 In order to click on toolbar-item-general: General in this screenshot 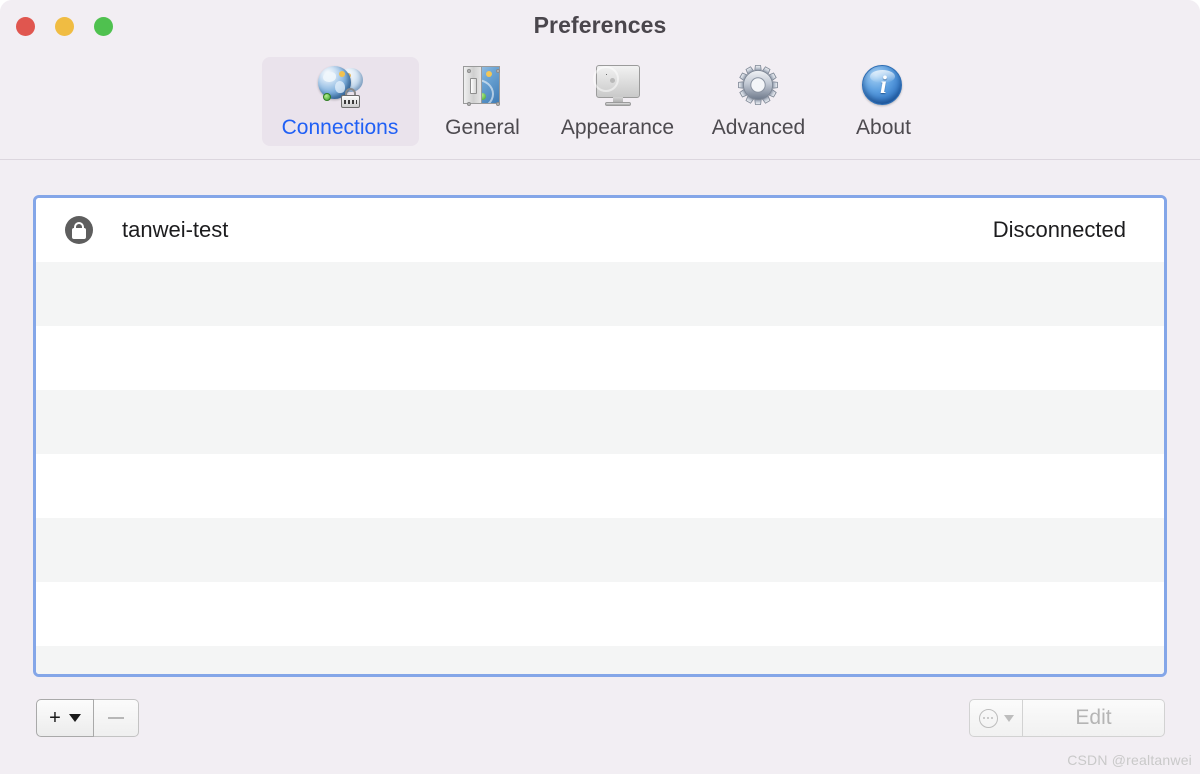, I will do `click(483, 101)`.